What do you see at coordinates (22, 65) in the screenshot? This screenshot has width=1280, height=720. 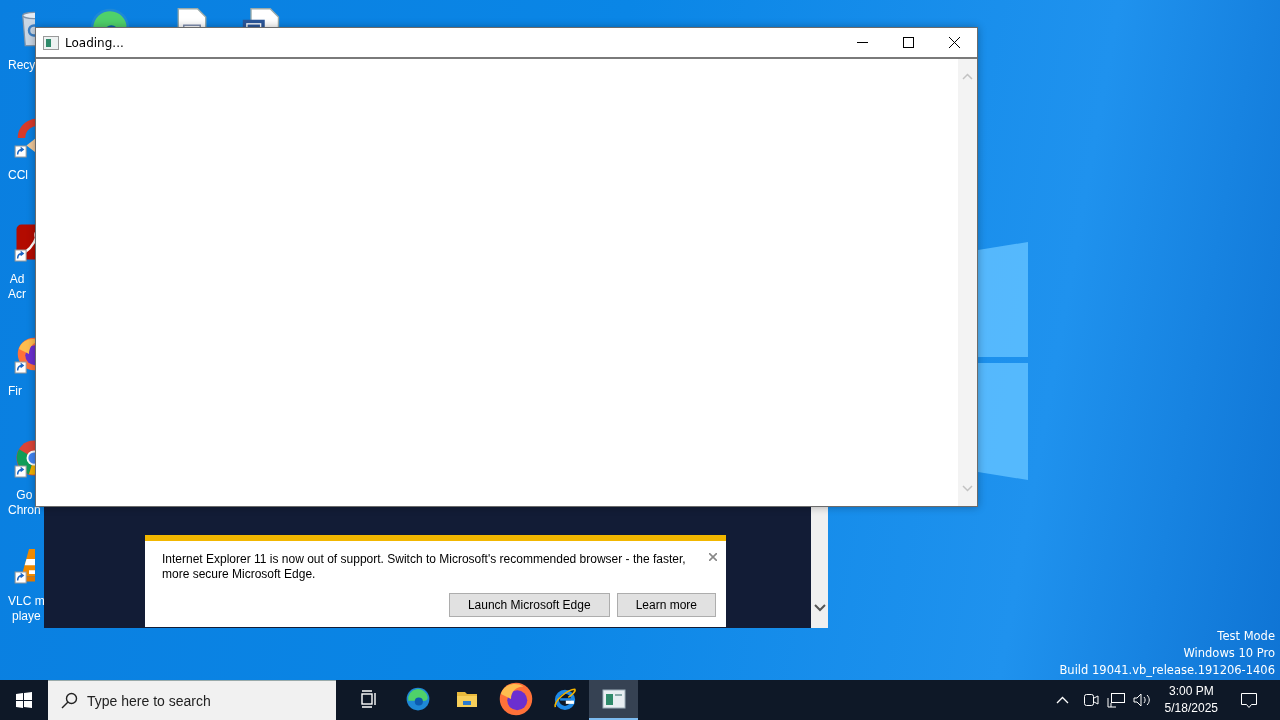 I see `icon-label: Recy` at bounding box center [22, 65].